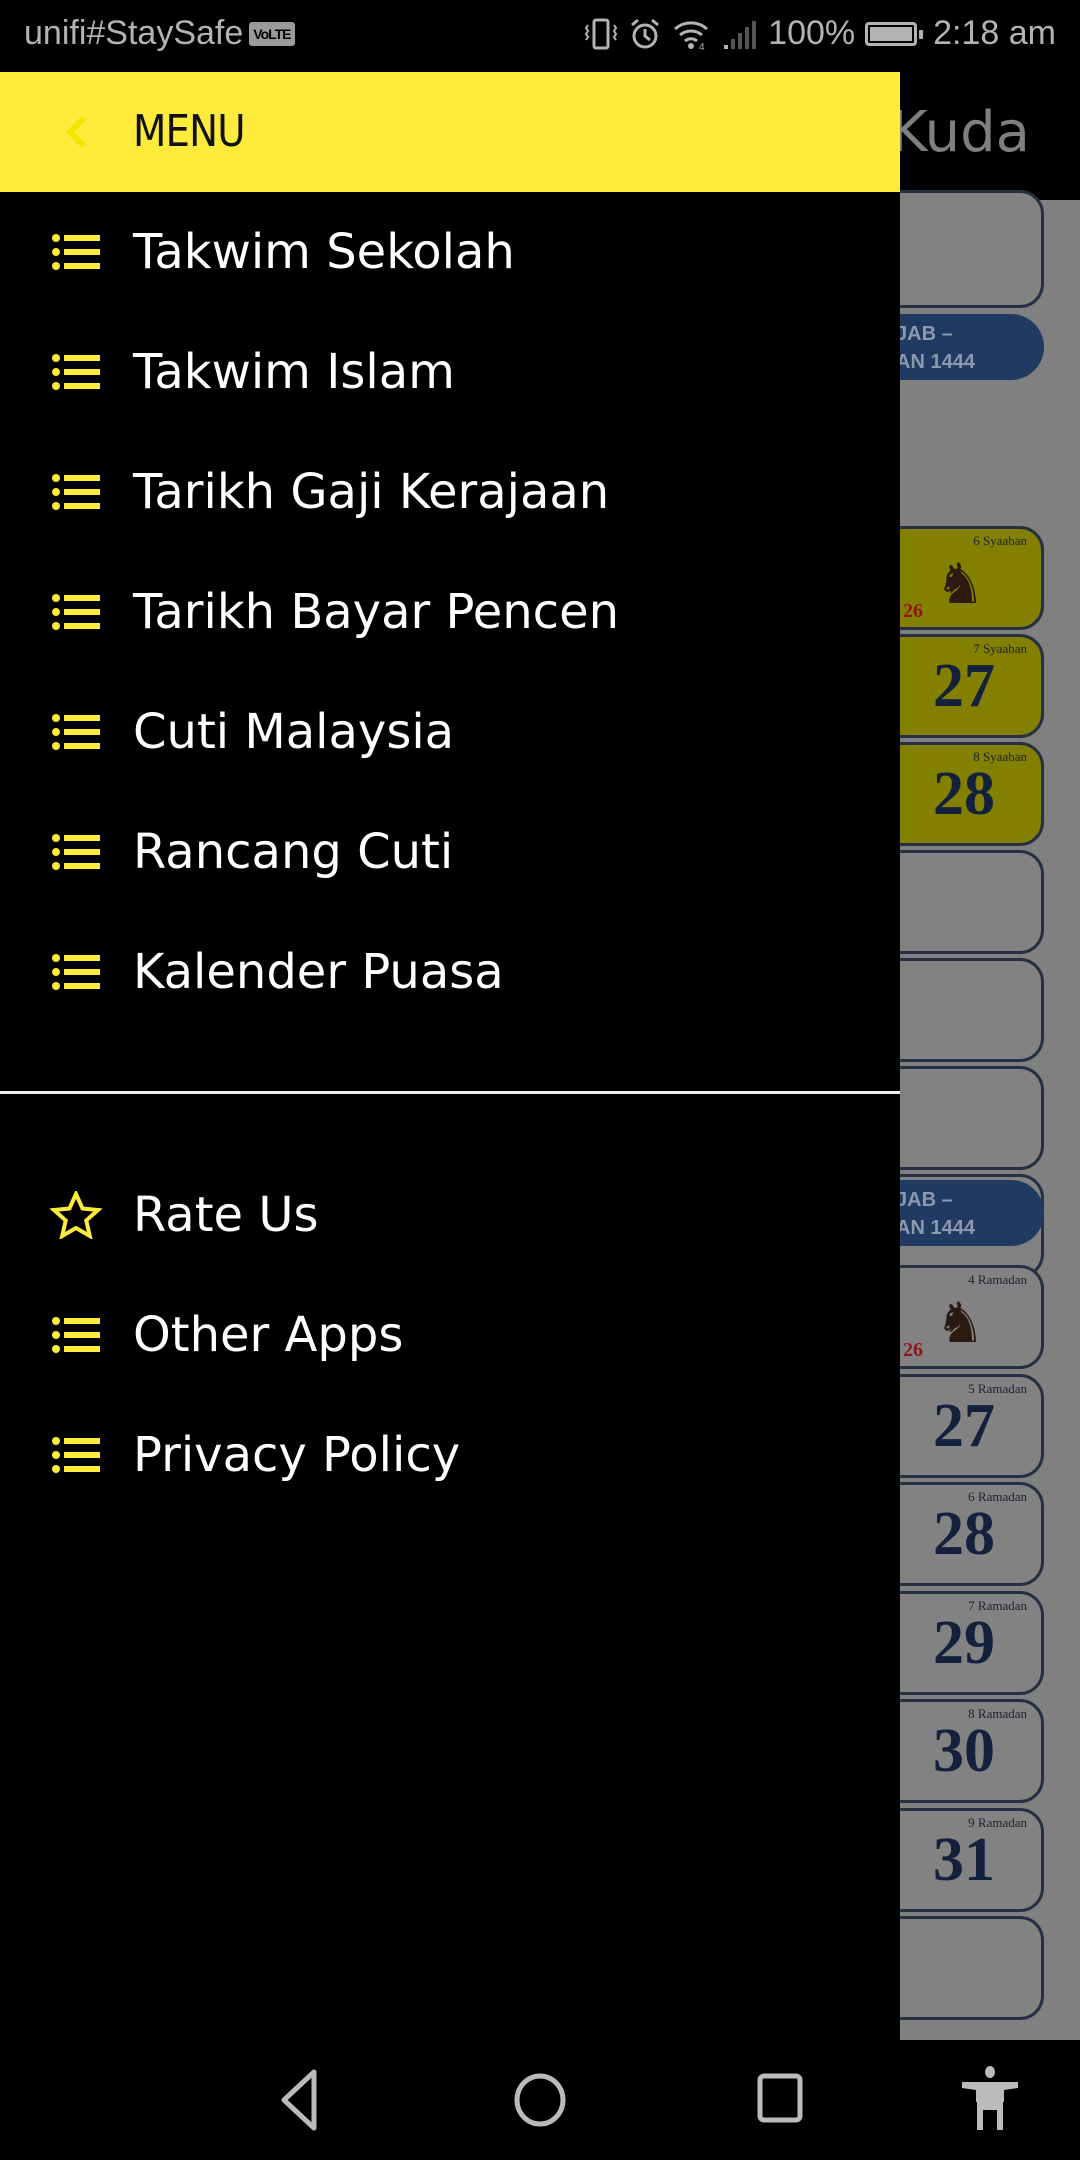 The width and height of the screenshot is (1080, 2160). I want to click on menu-item-label: Rate Us, so click(226, 1215).